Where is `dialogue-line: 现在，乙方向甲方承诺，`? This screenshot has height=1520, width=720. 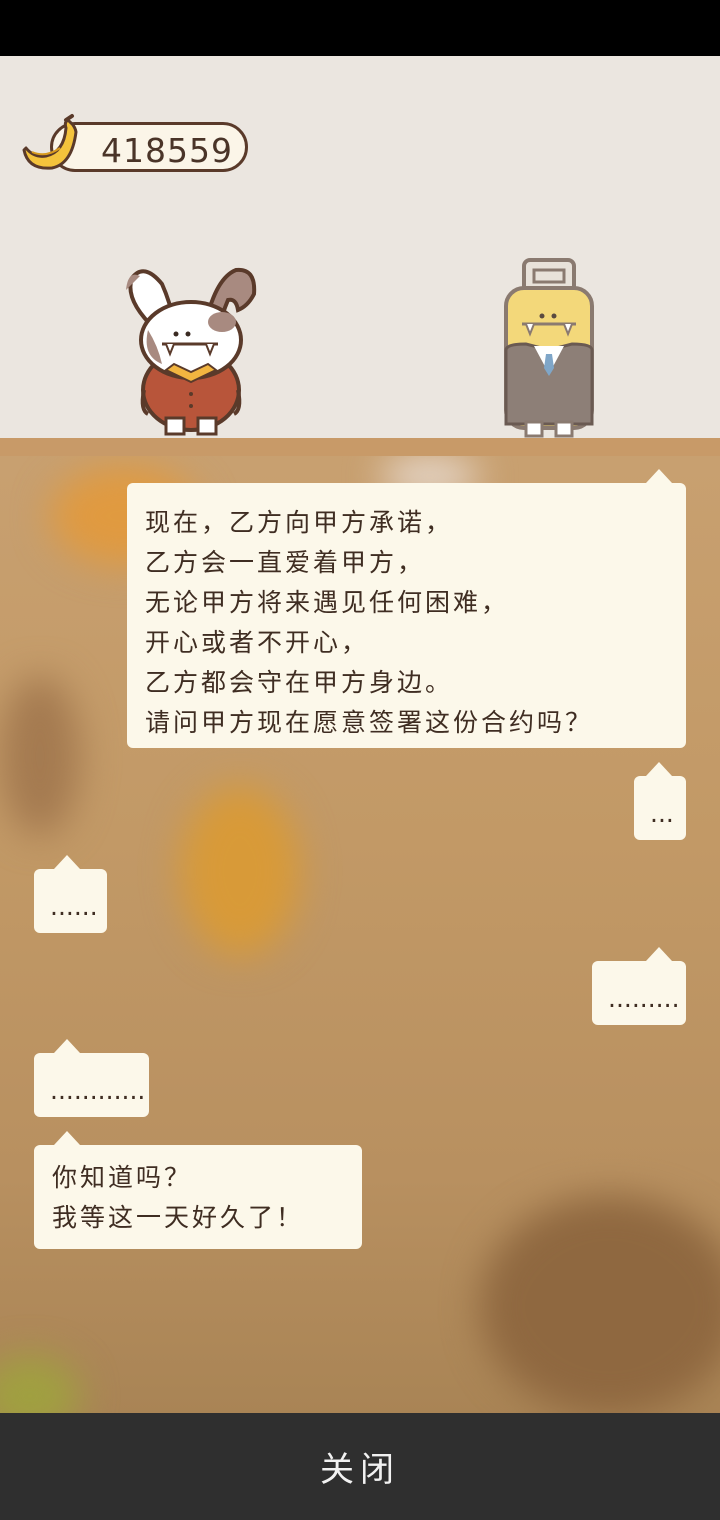
dialogue-line: 现在，乙方向甲方承诺， is located at coordinates (299, 522).